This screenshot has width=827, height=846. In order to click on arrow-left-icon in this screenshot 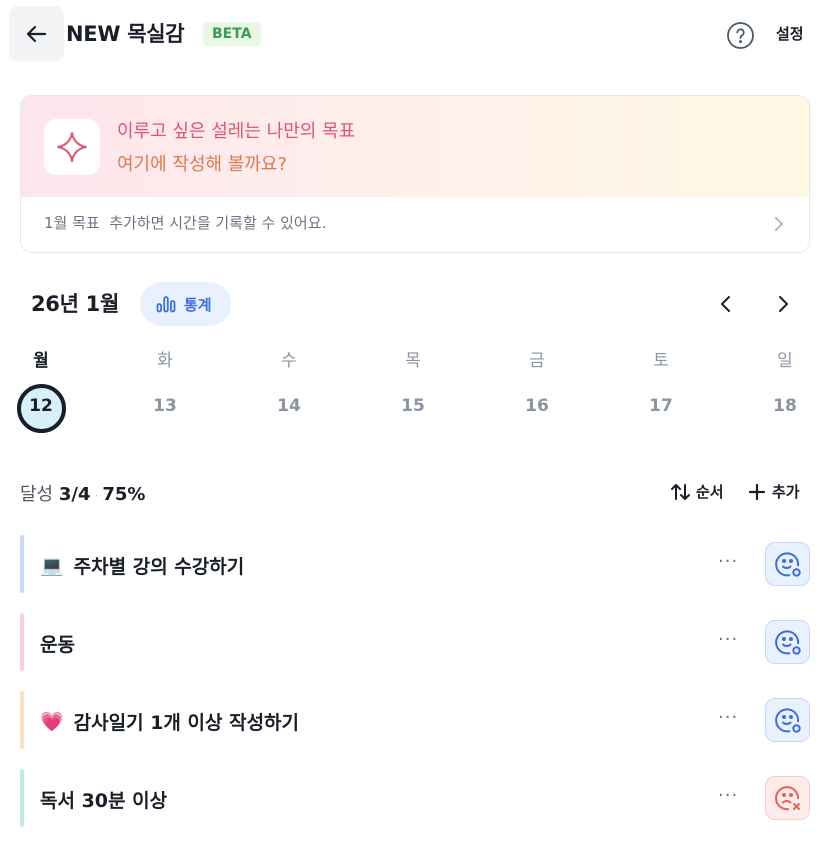, I will do `click(36, 33)`.